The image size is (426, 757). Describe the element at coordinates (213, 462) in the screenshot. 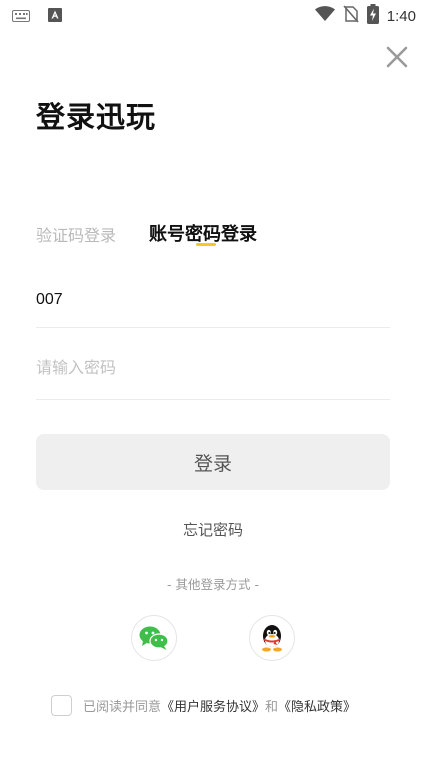

I see `login-button: 登录` at that location.